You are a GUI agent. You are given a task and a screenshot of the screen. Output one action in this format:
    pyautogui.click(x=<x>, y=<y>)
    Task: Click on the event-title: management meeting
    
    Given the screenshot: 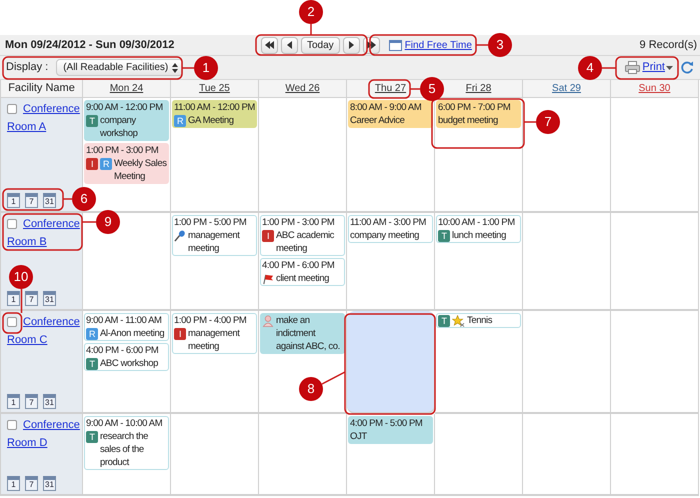 What is the action you would take?
    pyautogui.click(x=214, y=242)
    